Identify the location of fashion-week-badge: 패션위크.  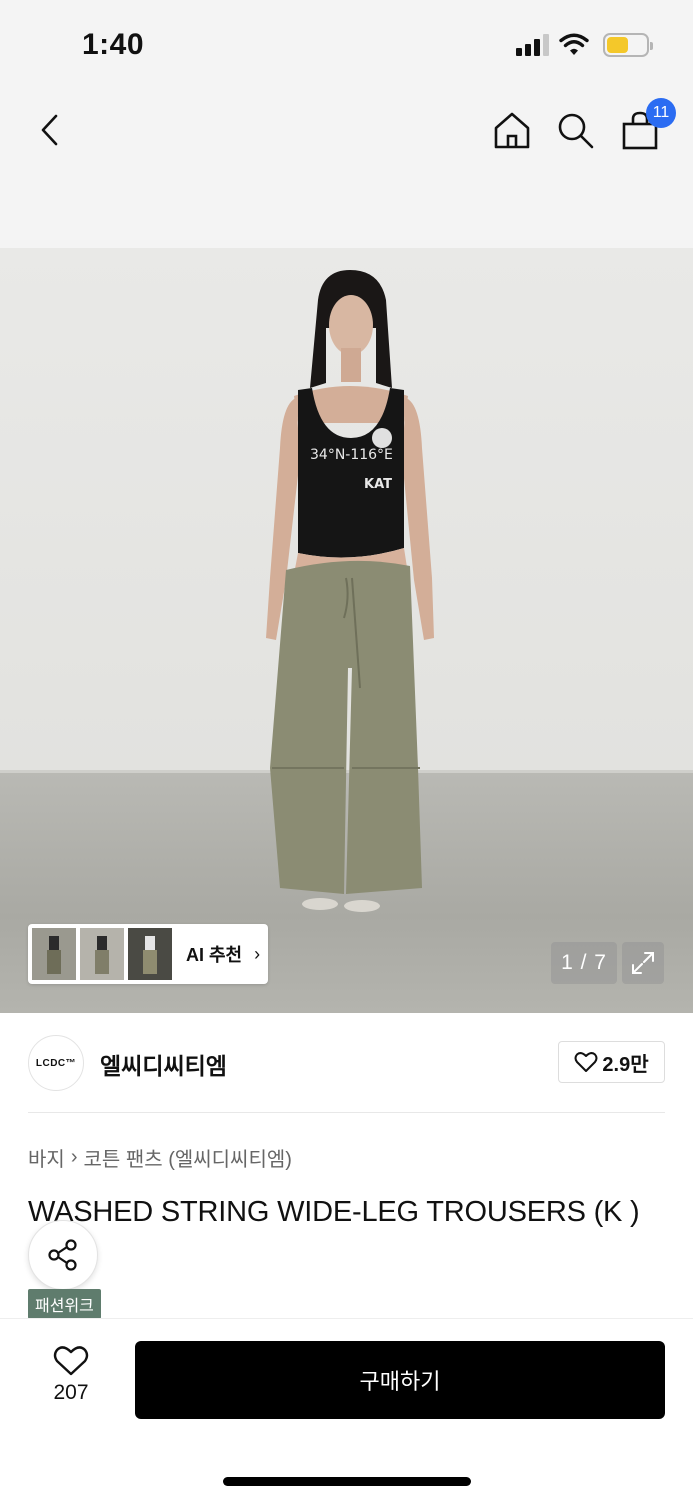
(64, 1304).